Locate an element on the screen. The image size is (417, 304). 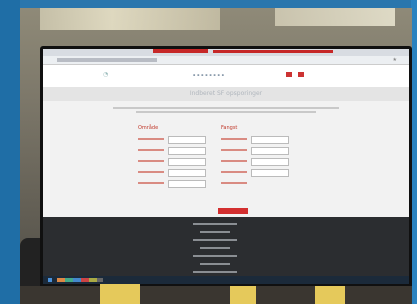
bookmark-star-icon: ★ is located at coordinates (394, 60).